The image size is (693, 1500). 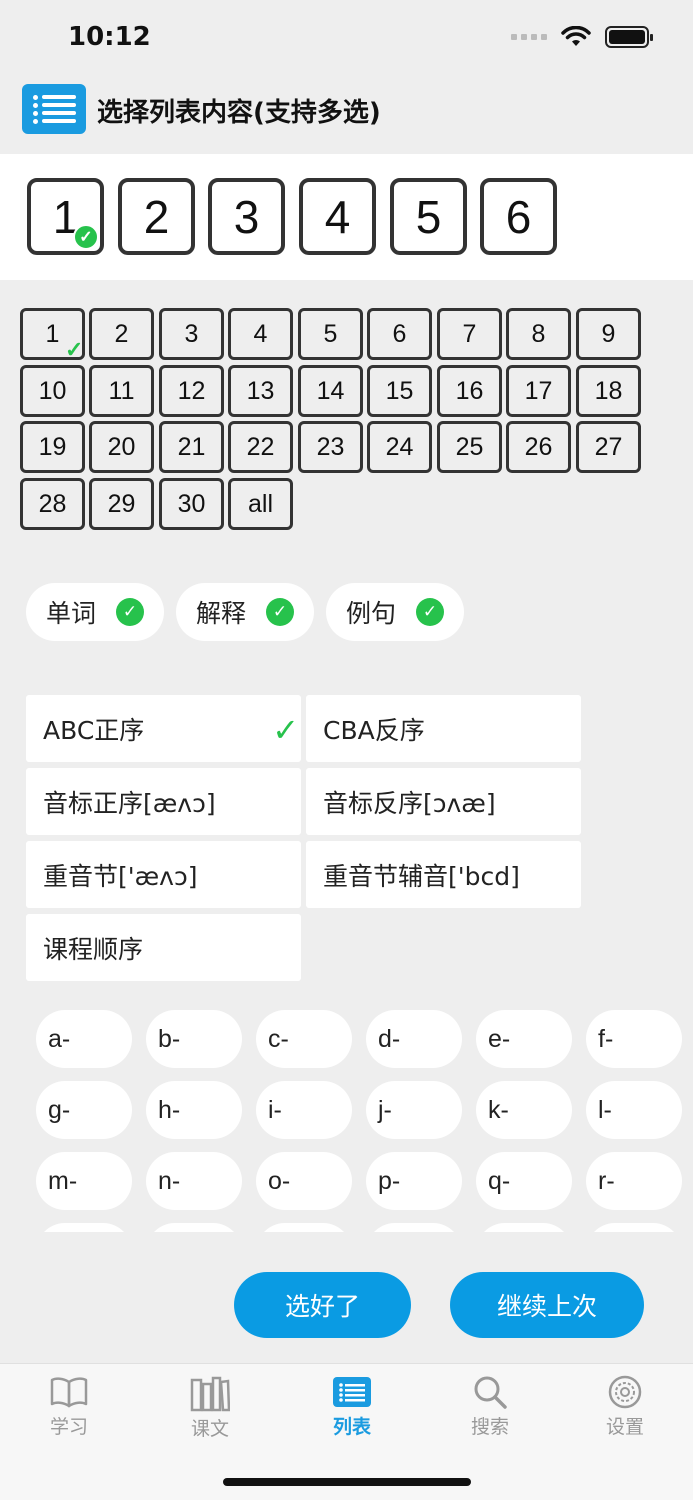 What do you see at coordinates (260, 504) in the screenshot?
I see `lesson-button-all: all` at bounding box center [260, 504].